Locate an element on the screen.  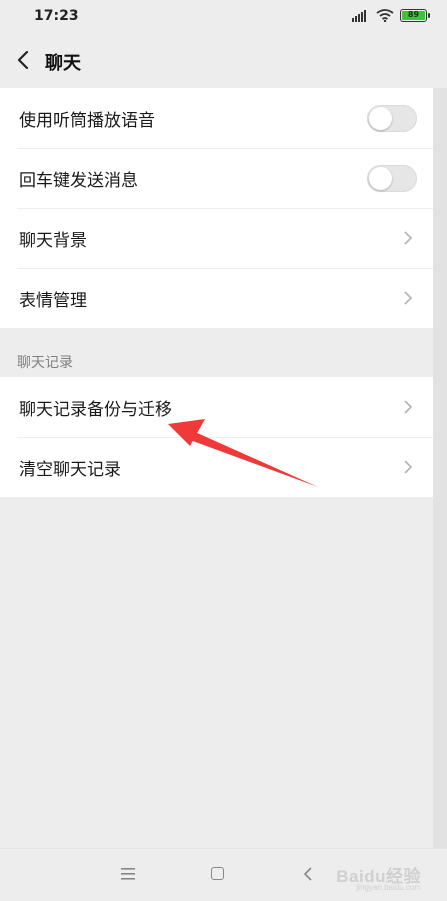
system-nav-bar: Baidu经验 jingyan.baidu.com is located at coordinates (223, 874).